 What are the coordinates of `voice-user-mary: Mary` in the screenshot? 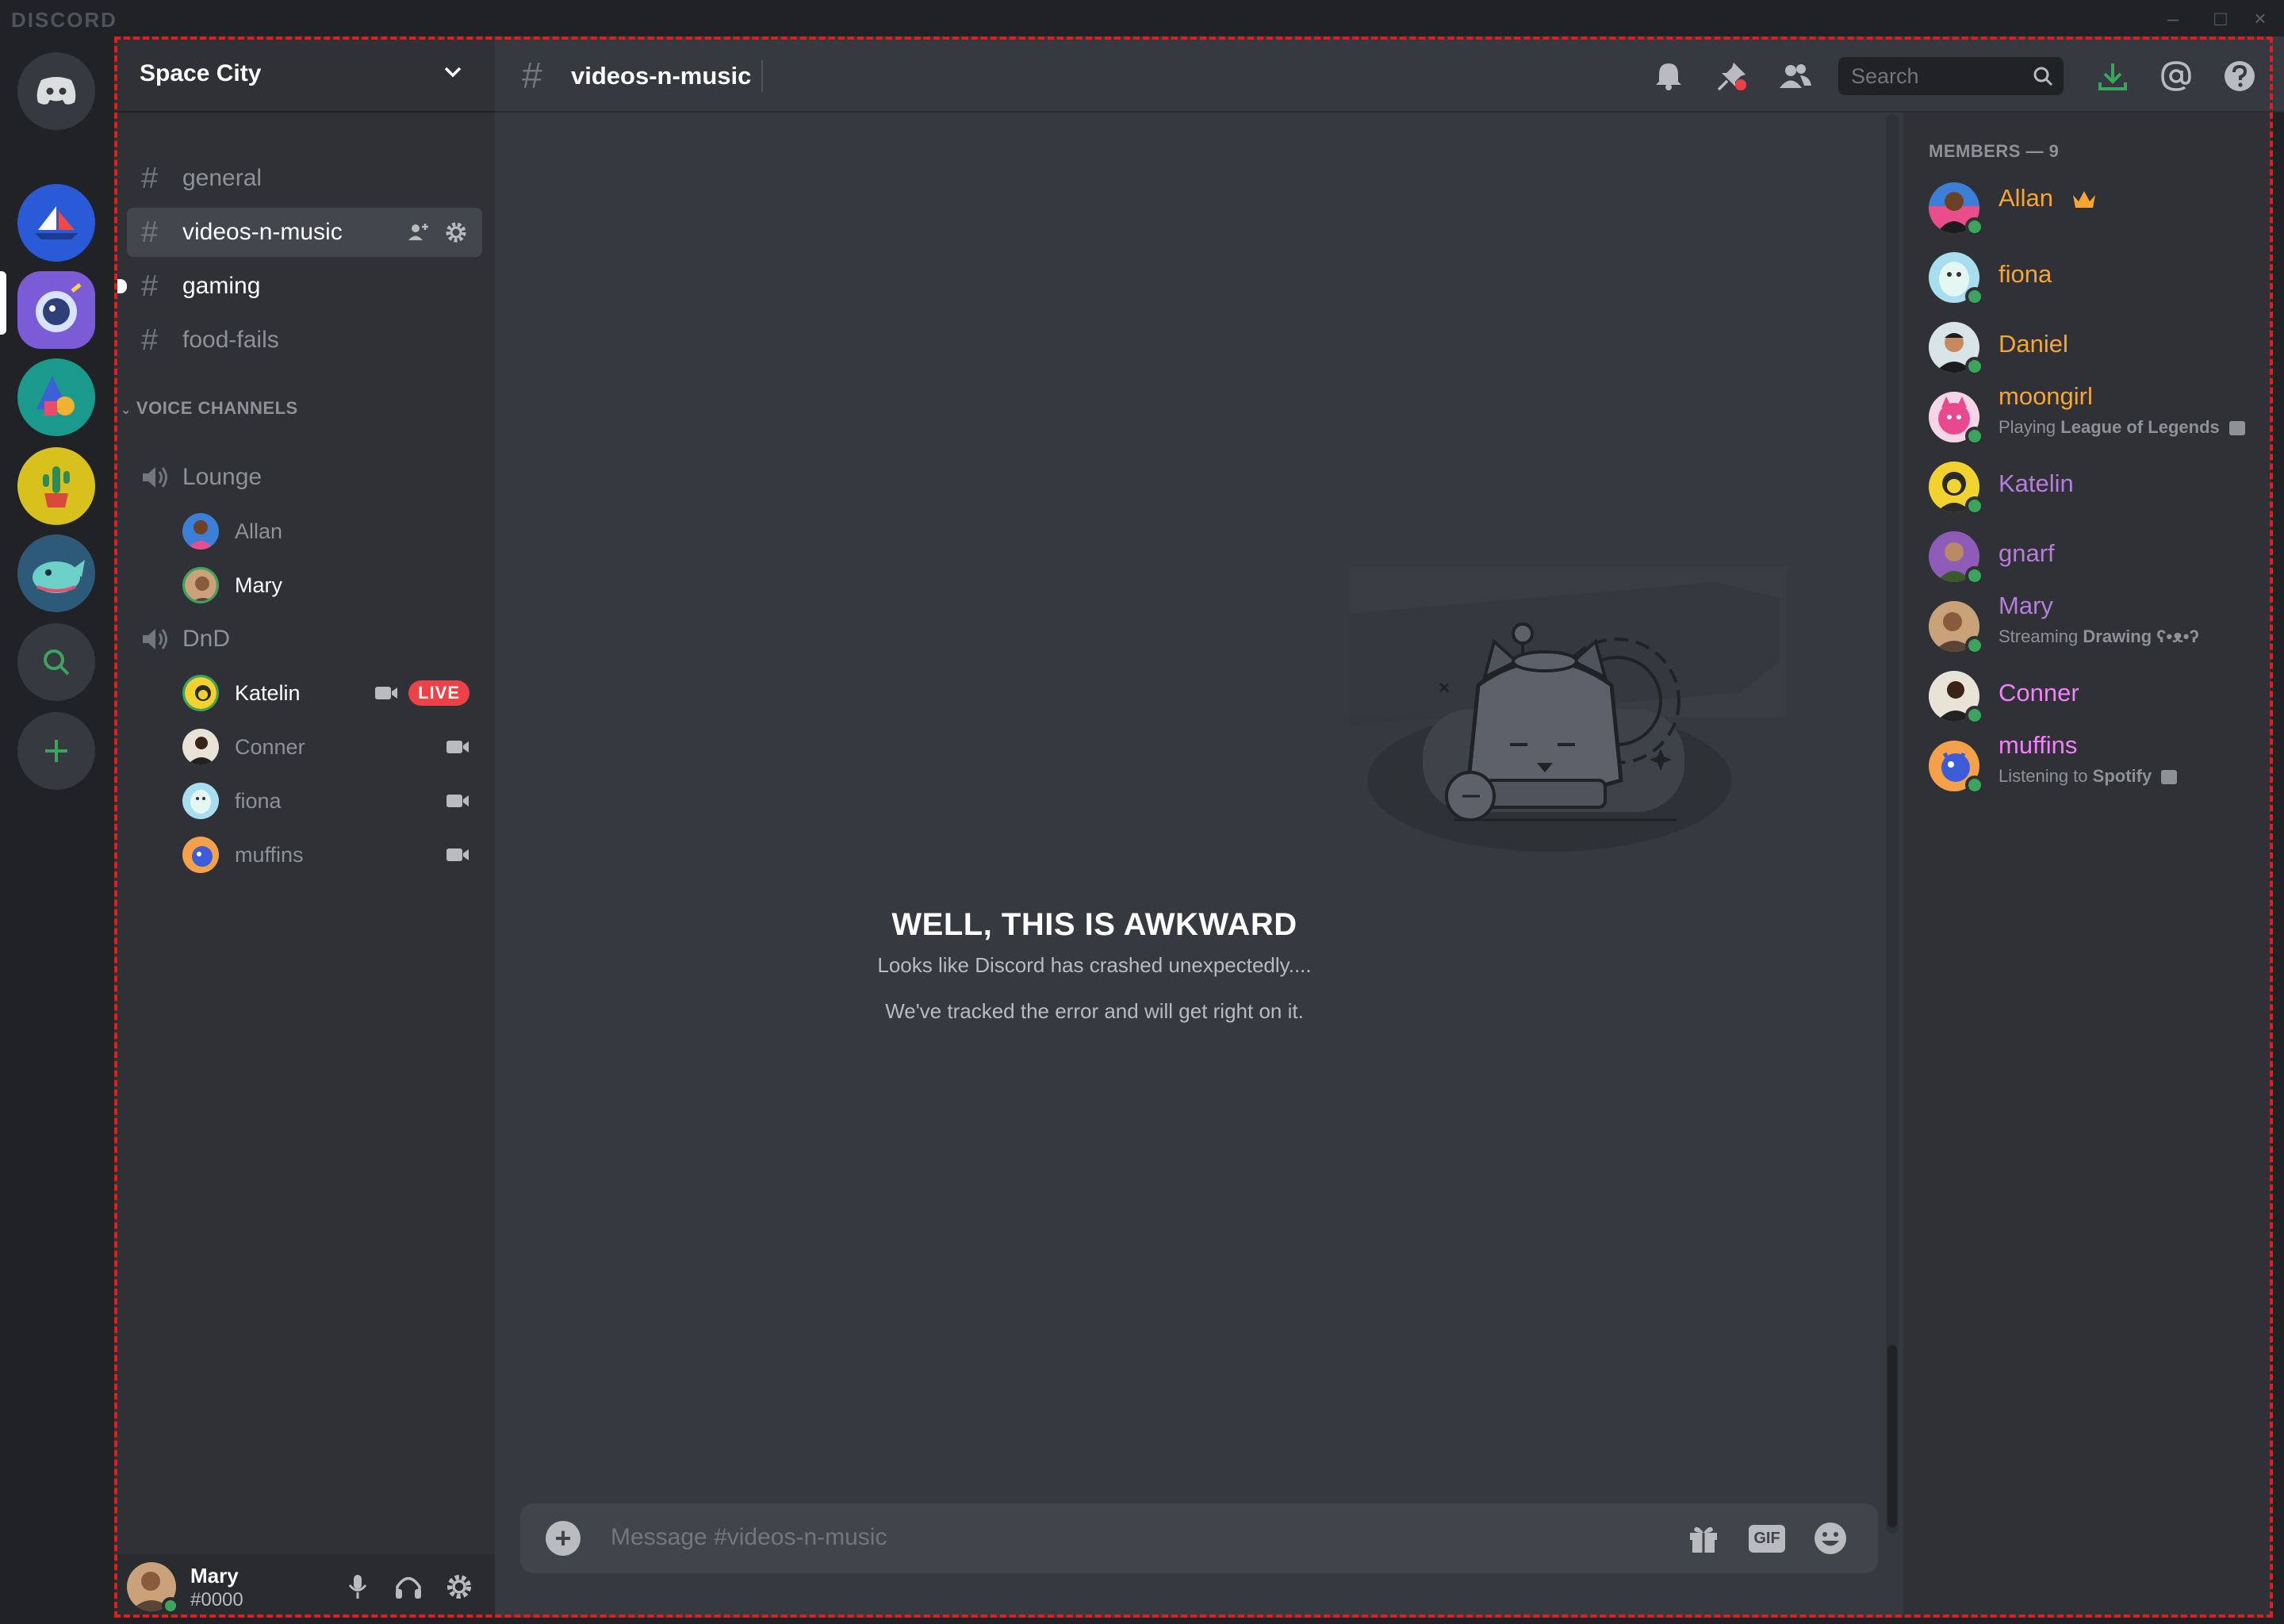 It's located at (333, 585).